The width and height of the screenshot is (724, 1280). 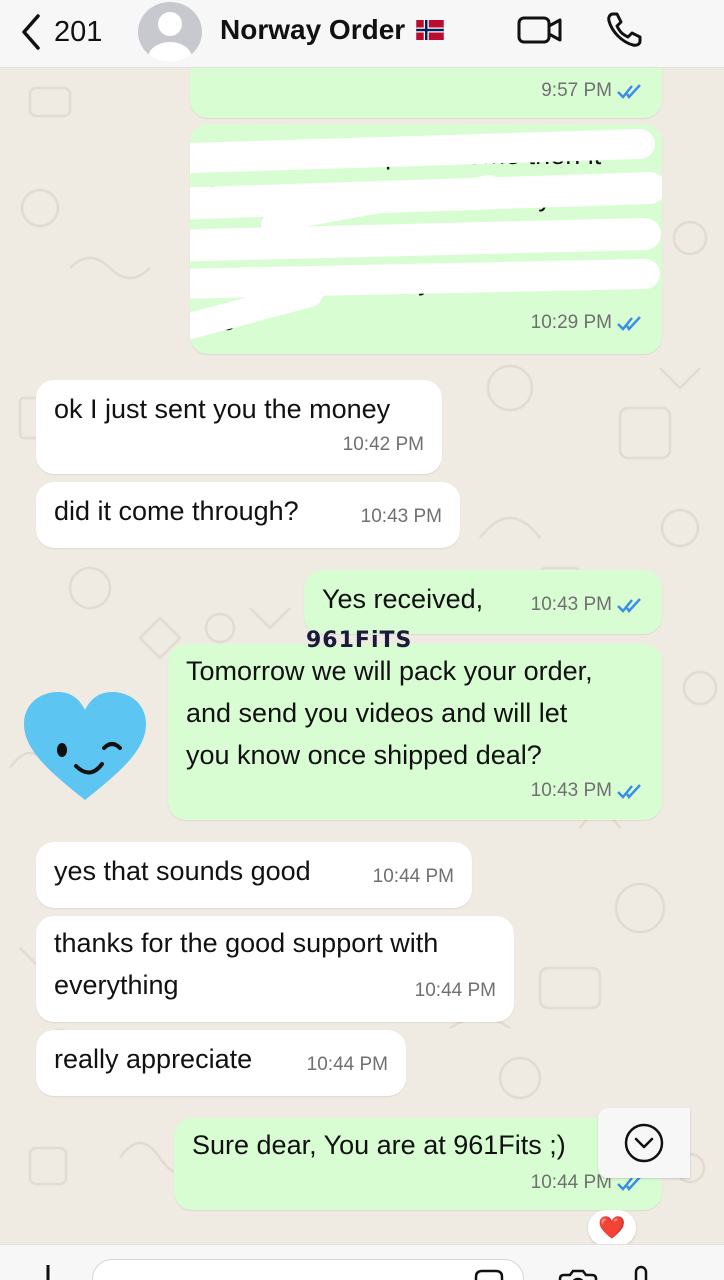 I want to click on phone-call-icon, so click(x=624, y=30).